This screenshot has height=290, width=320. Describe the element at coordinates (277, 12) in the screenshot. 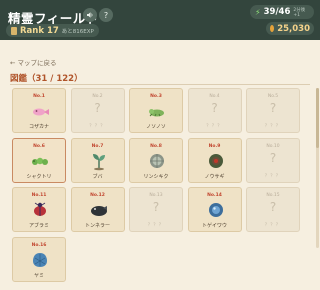

I see `stamina-value: 39/46` at that location.